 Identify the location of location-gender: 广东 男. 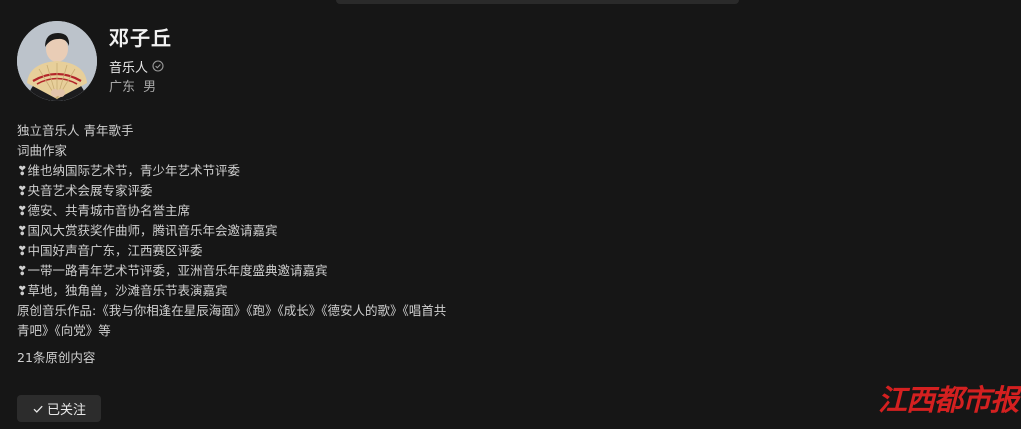
(132, 88).